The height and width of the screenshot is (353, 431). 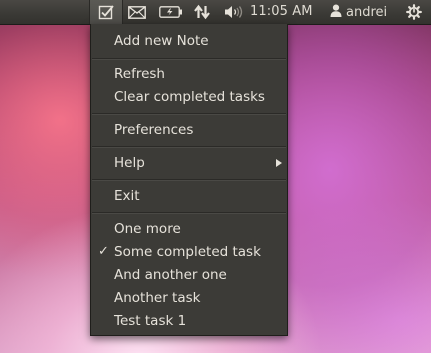 I want to click on session-menu-button, so click(x=414, y=12).